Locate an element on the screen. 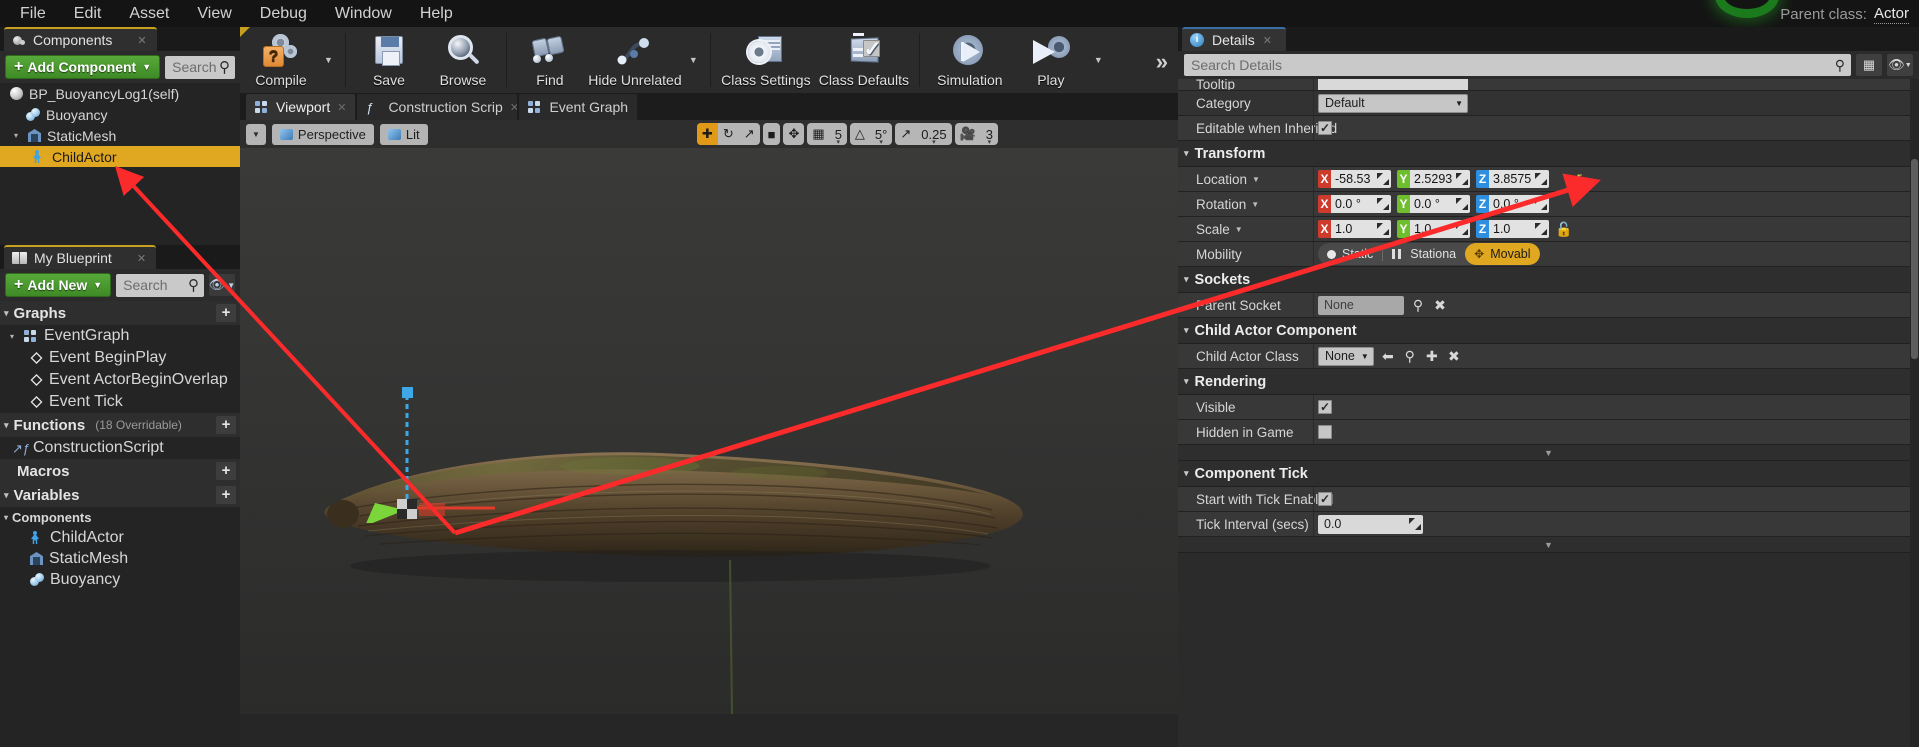  property-row-location: Location ▼ X -58.53 Y 2.5293 Z 3.8575 ↺ is located at coordinates (1548, 179).